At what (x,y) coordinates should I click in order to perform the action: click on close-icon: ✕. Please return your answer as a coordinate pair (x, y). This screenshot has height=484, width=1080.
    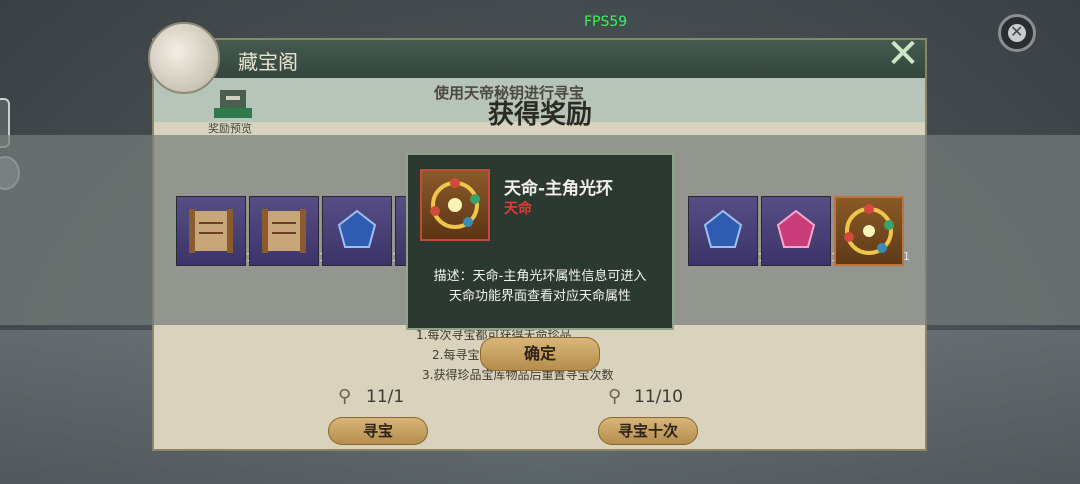
    Looking at the image, I should click on (903, 54).